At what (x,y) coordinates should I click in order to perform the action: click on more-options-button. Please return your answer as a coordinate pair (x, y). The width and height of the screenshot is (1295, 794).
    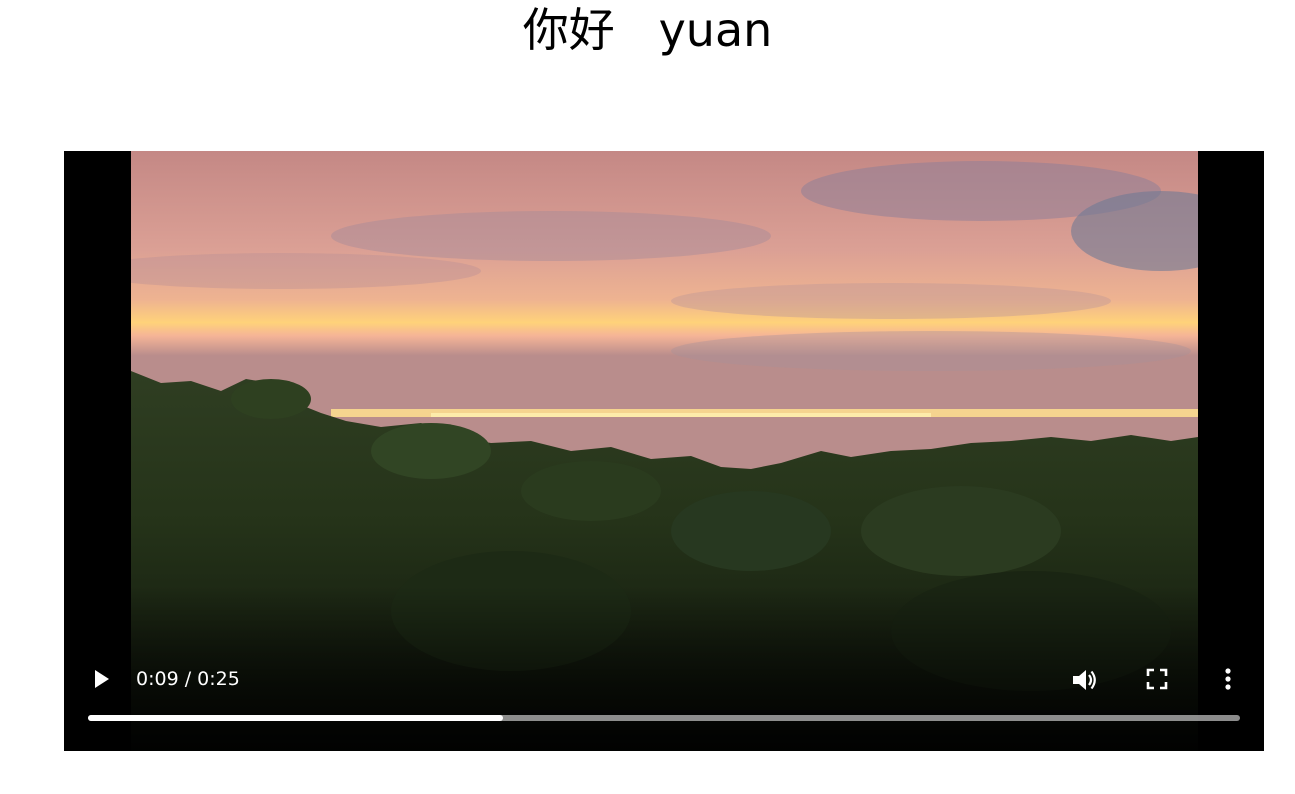
    Looking at the image, I should click on (1228, 679).